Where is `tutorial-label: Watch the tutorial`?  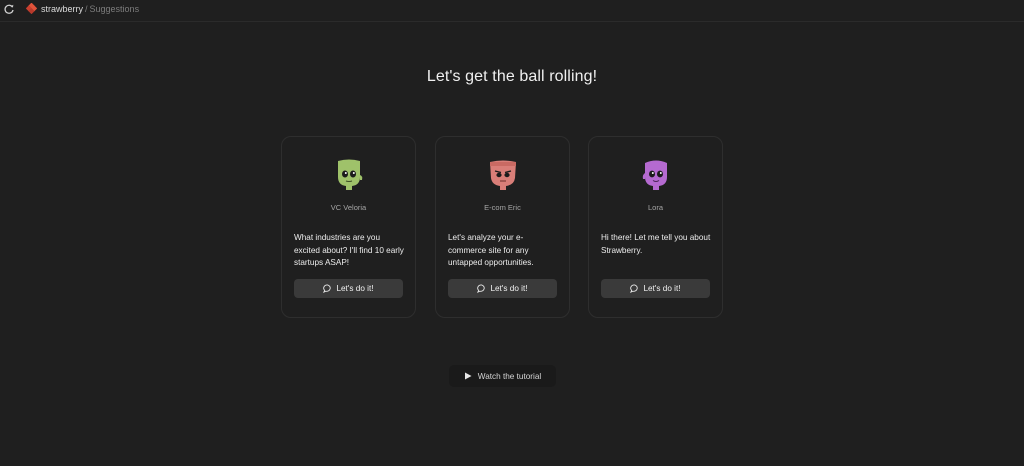
tutorial-label: Watch the tutorial is located at coordinates (509, 376).